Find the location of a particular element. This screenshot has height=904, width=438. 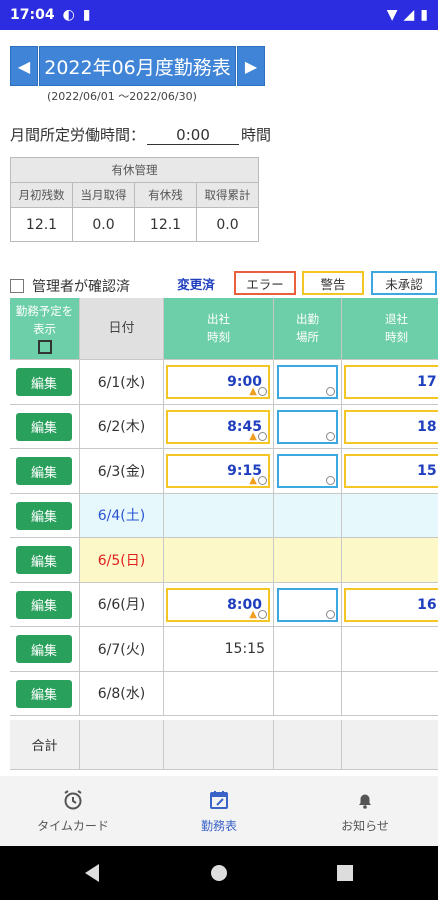

clock-in-cell: 9:00 ▲ is located at coordinates (219, 382).